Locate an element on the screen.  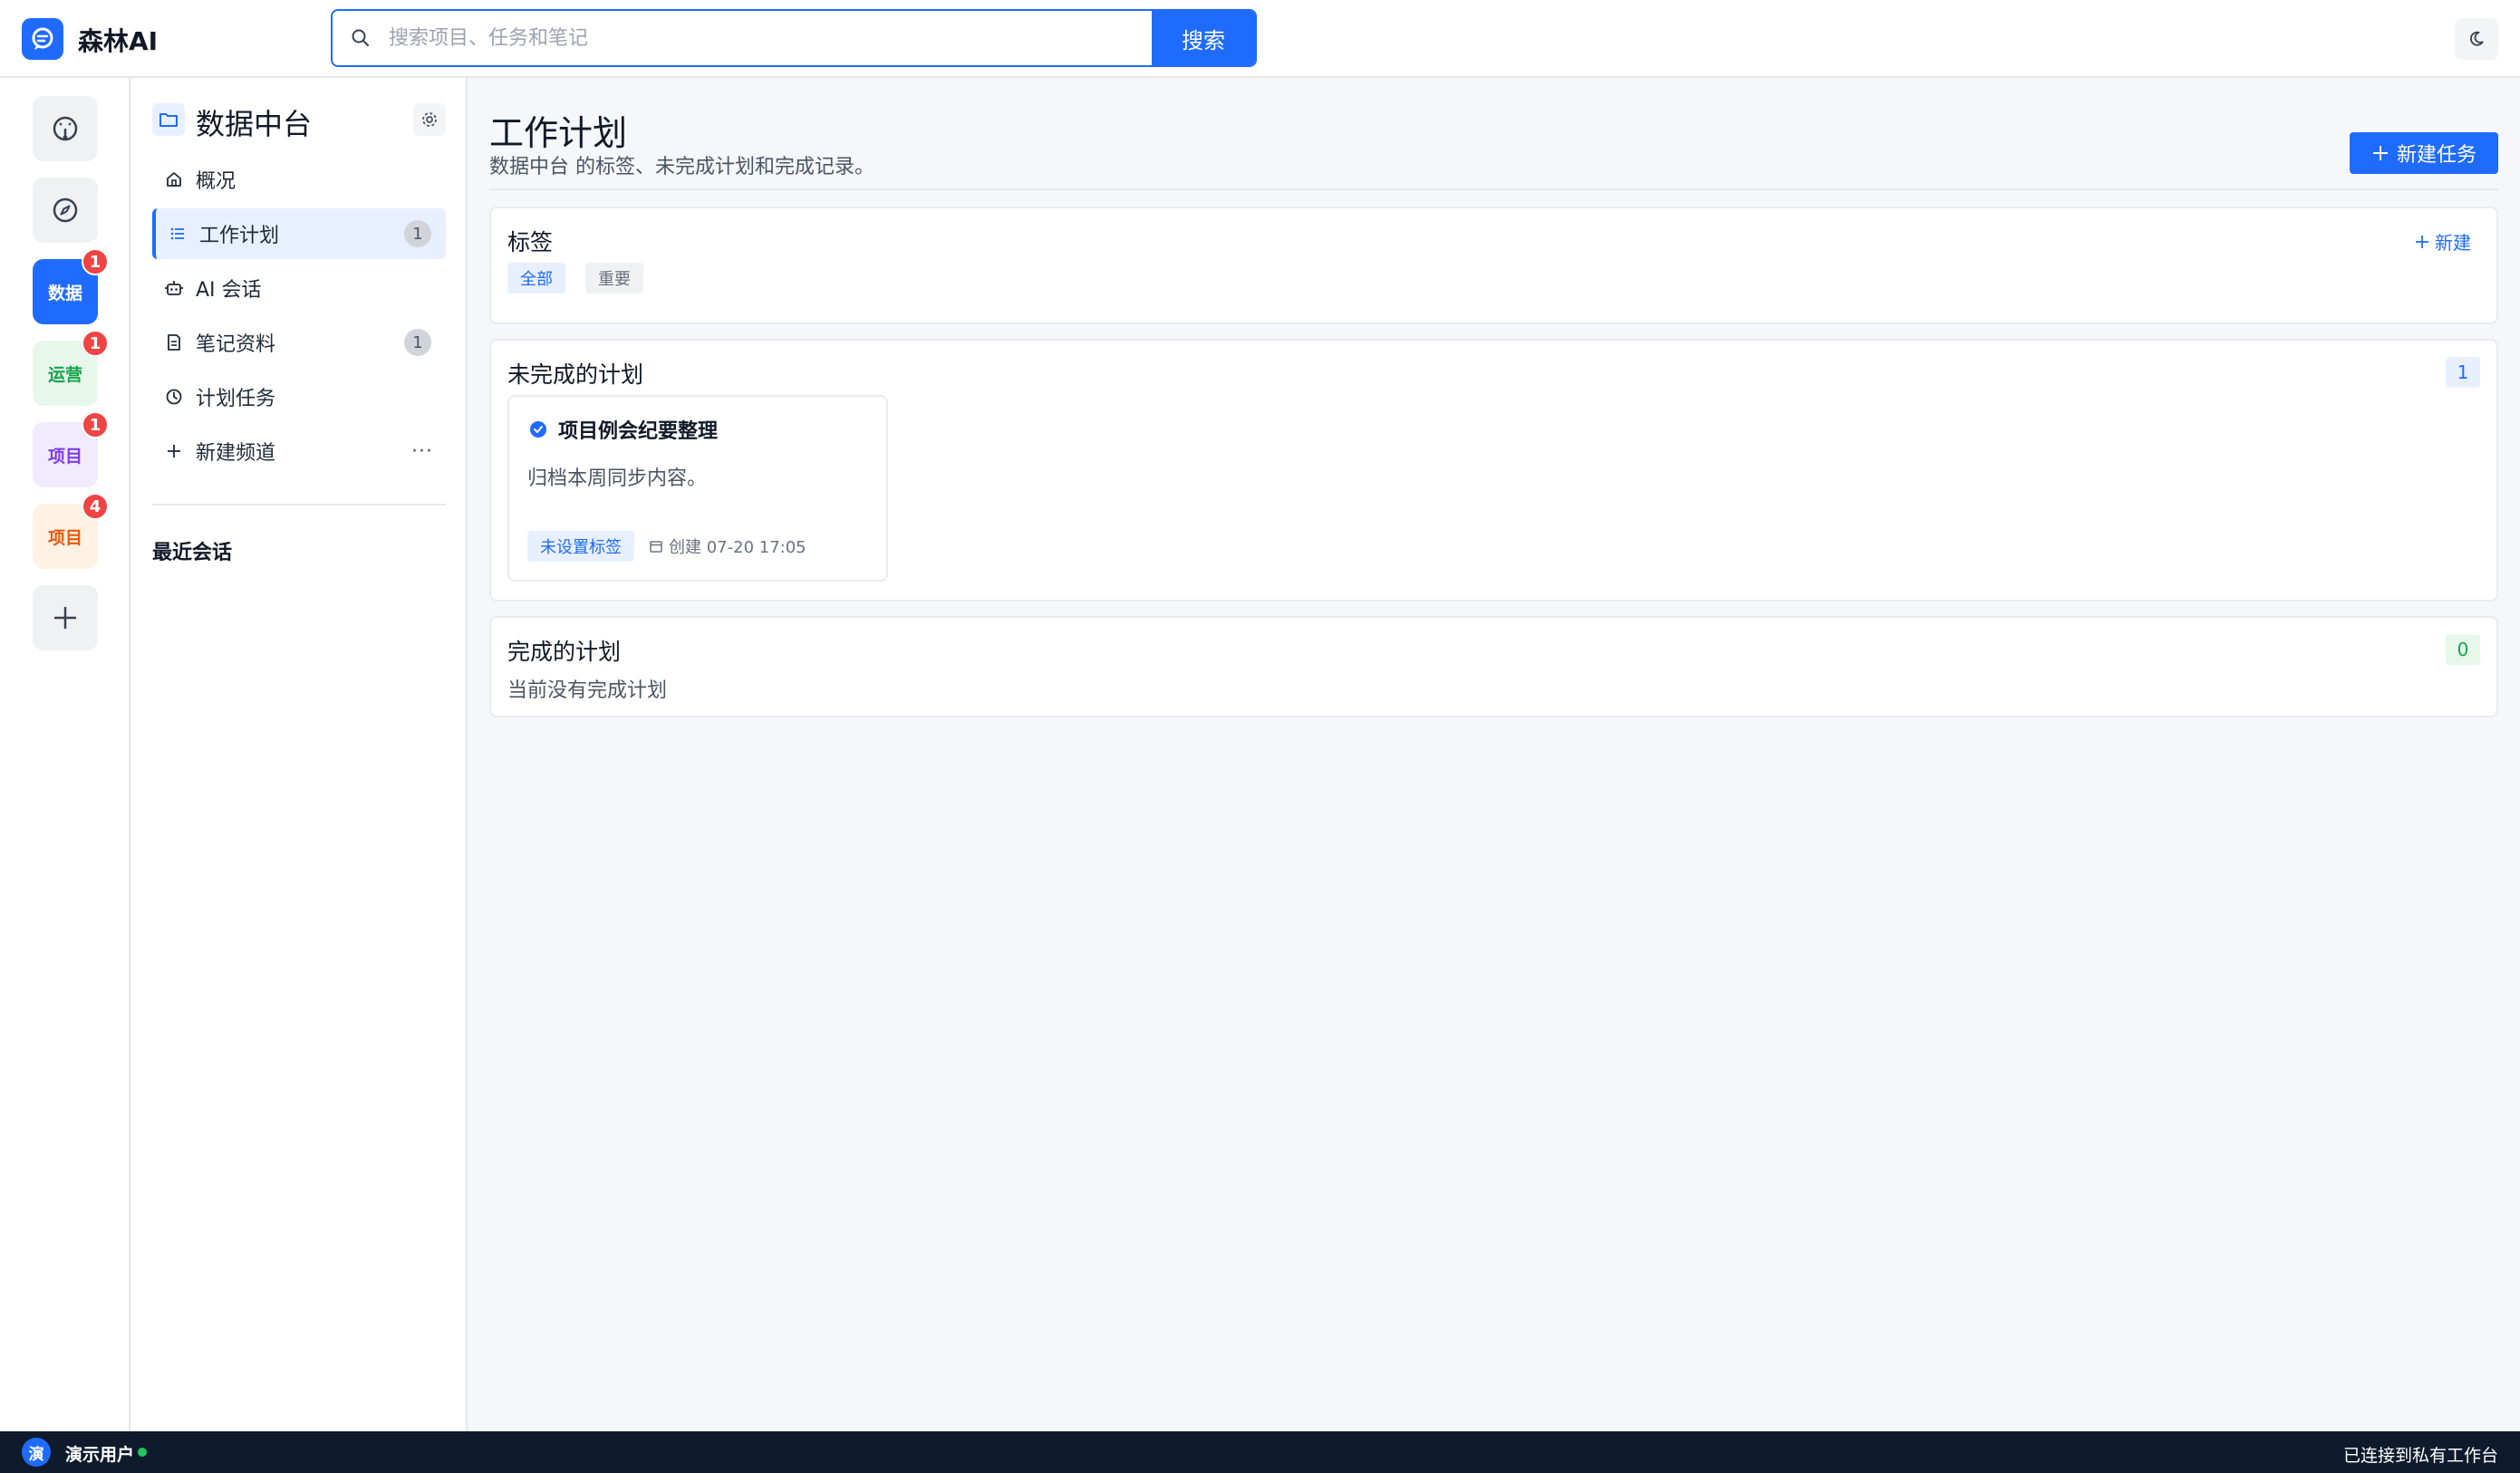
header-divider is located at coordinates (1493, 189).